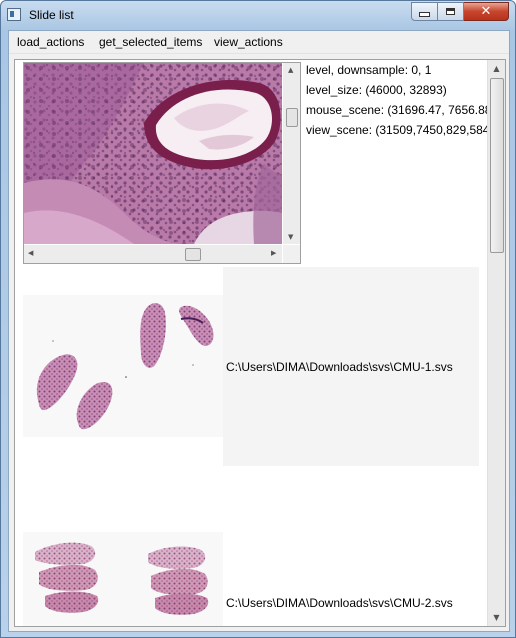  Describe the element at coordinates (496, 68) in the screenshot. I see `list-scroll-up-icon: ▲` at that location.